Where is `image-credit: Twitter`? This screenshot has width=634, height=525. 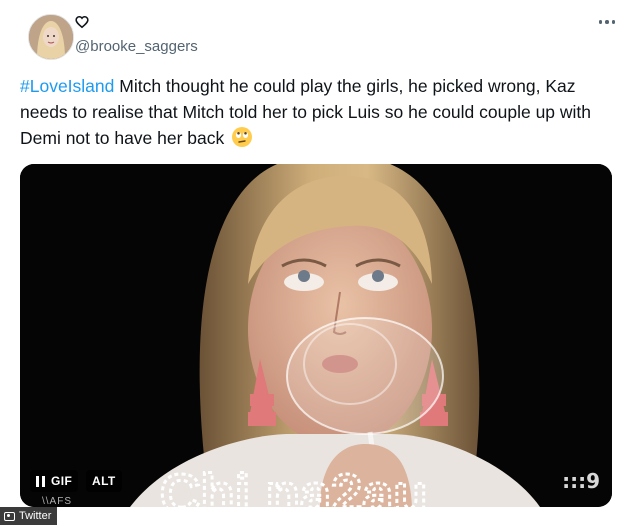
image-credit: Twitter is located at coordinates (29, 516).